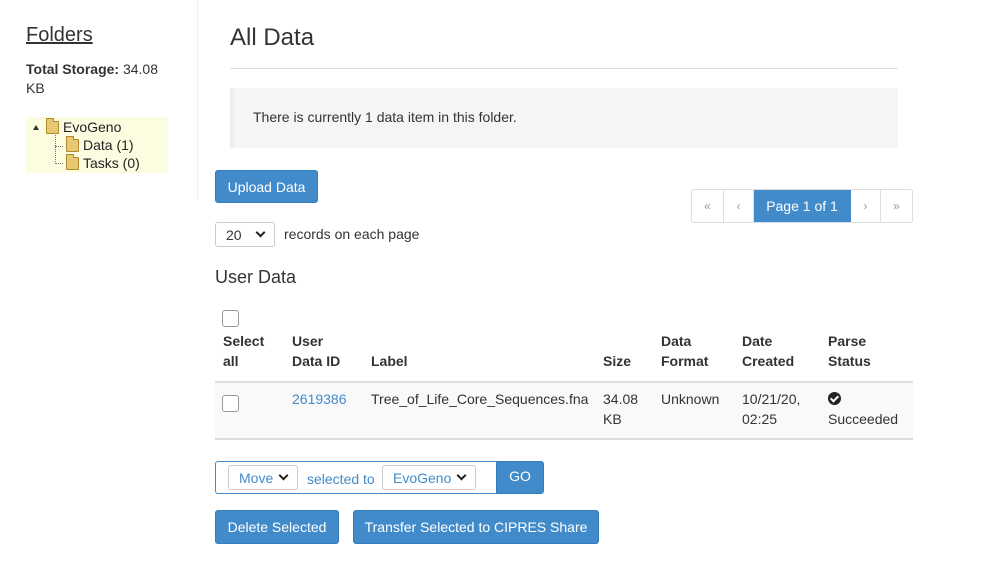 The width and height of the screenshot is (986, 576). I want to click on selected-to-label: selected to, so click(341, 479).